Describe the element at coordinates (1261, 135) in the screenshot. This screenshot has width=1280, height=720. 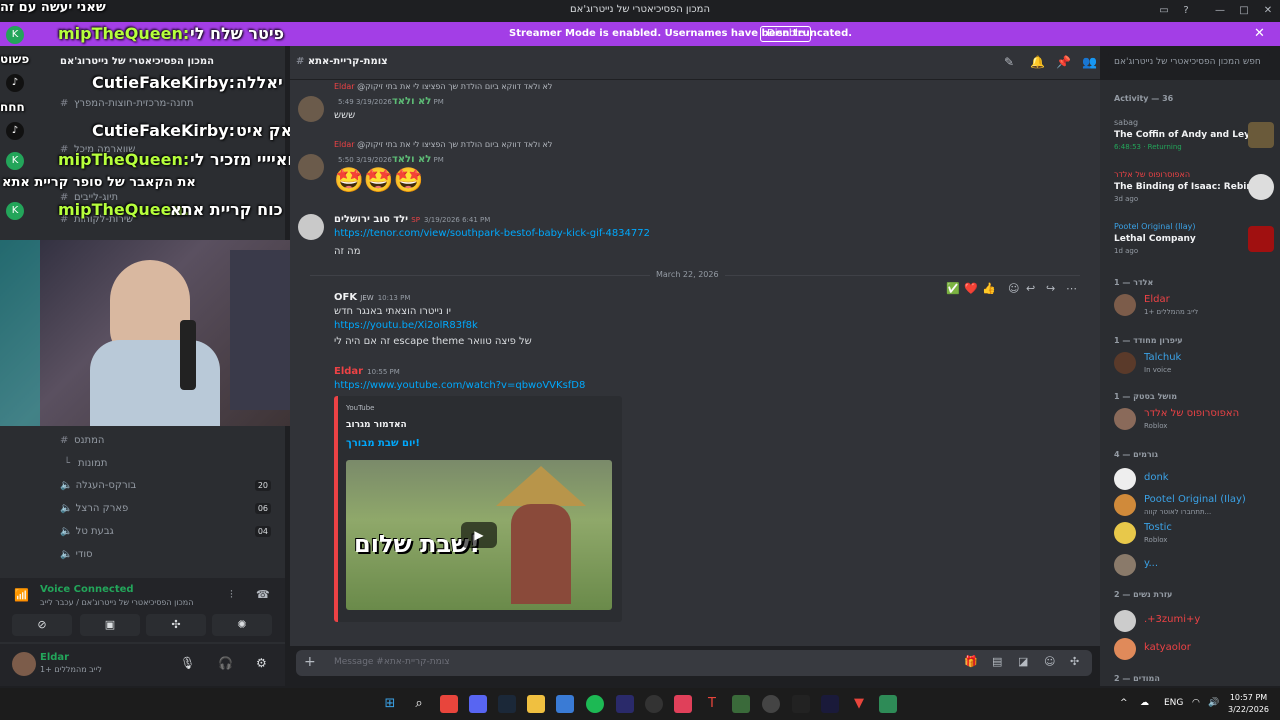
I see `game-icon` at that location.